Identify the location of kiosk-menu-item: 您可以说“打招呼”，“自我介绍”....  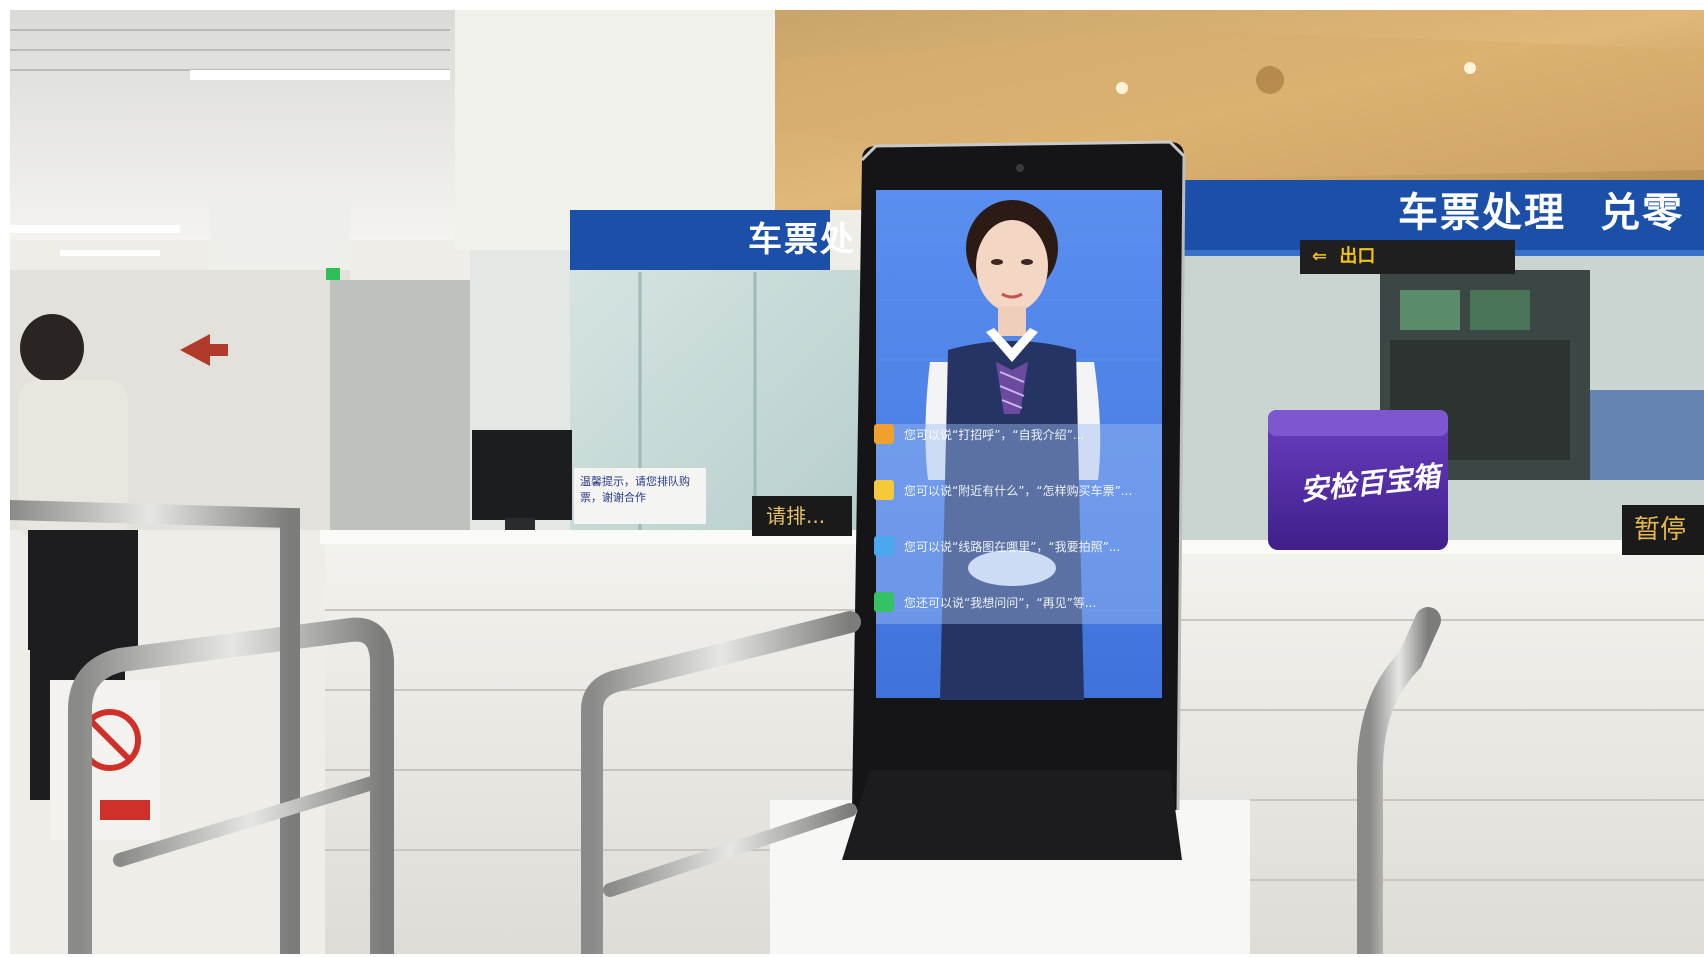
(1003, 434).